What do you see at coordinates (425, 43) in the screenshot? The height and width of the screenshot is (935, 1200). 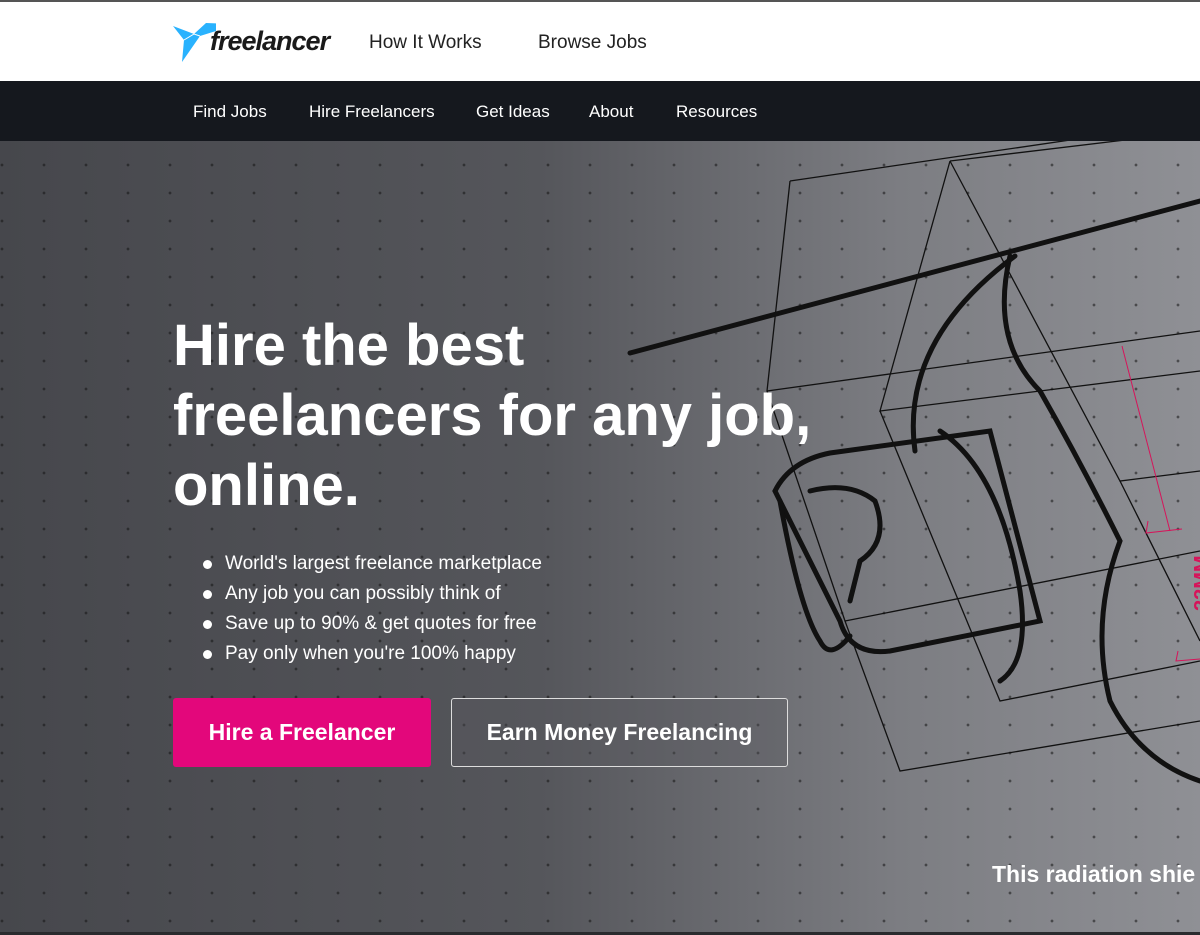 I see `how-it-works-link: How It Works` at bounding box center [425, 43].